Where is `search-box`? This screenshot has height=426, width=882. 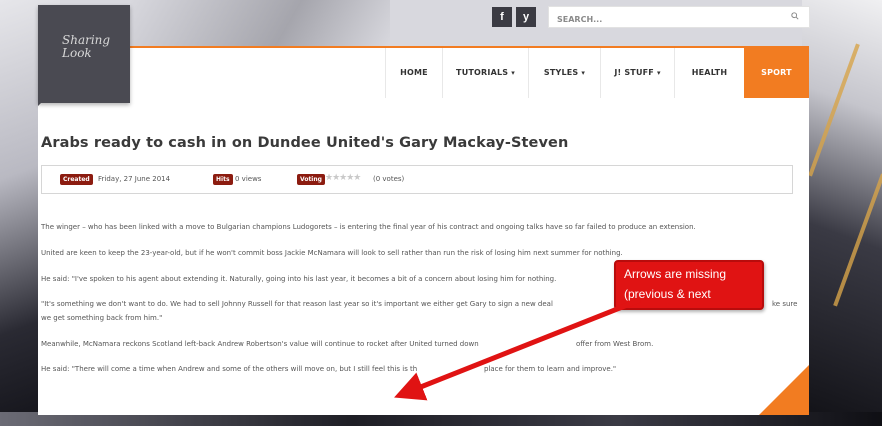
search-box is located at coordinates (679, 18).